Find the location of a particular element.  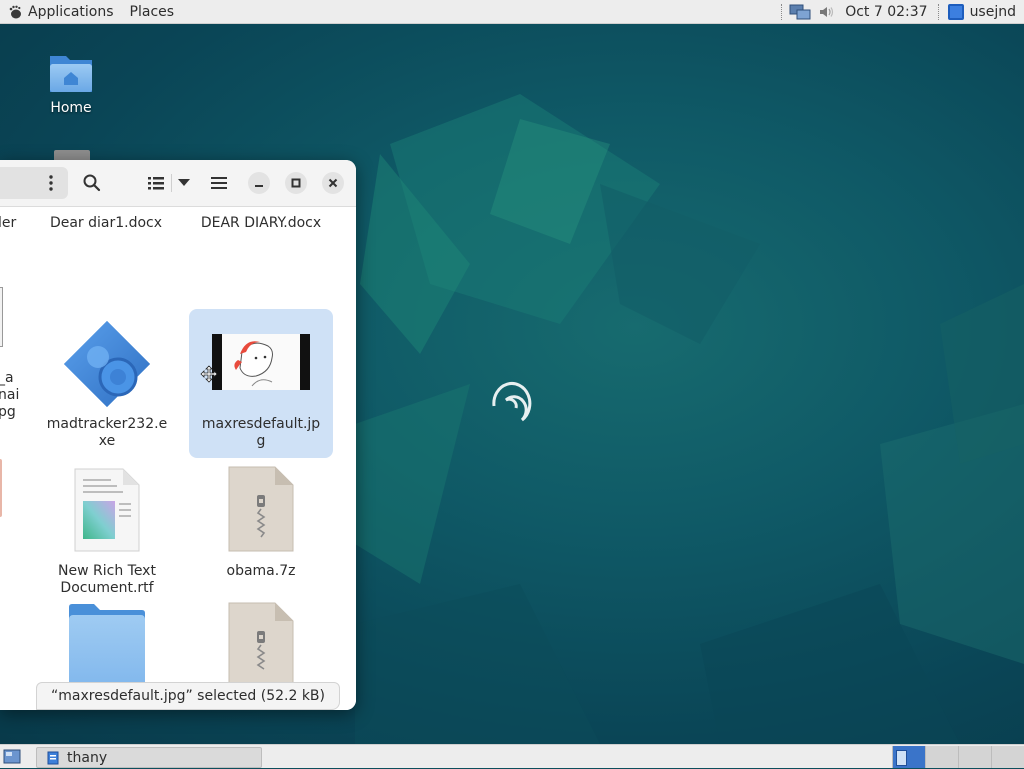

user-menu: usejnd is located at coordinates (984, 12).